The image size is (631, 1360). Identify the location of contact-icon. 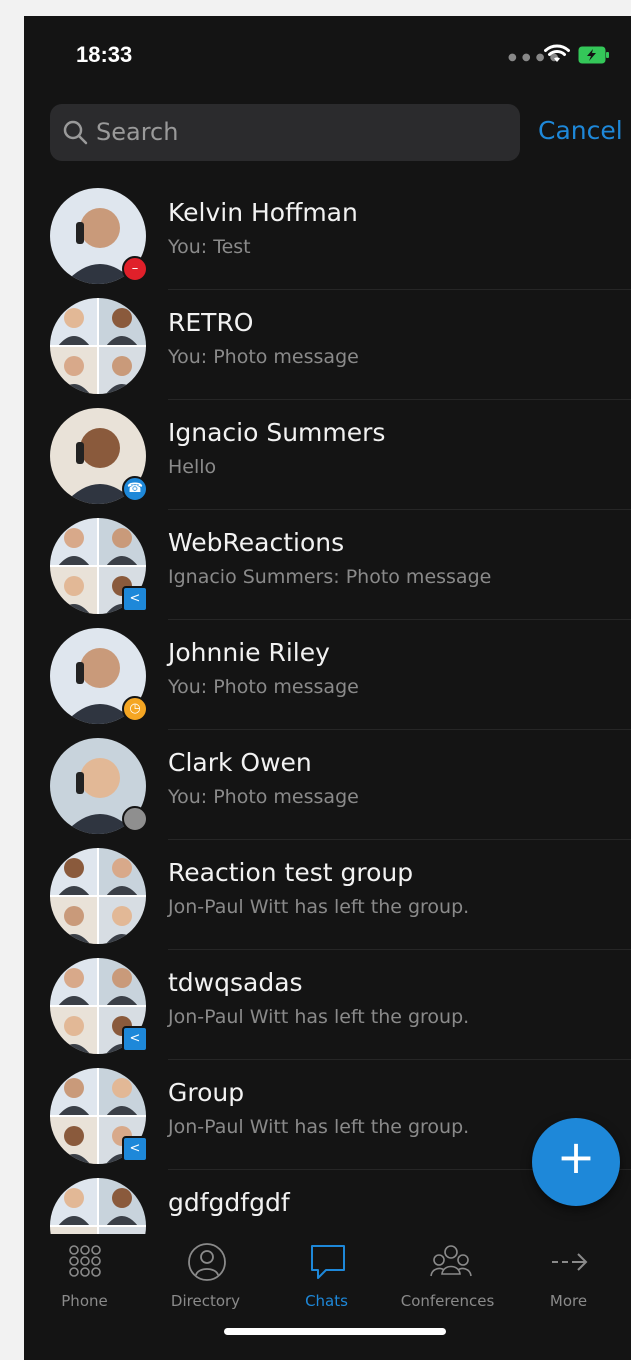
(207, 1262).